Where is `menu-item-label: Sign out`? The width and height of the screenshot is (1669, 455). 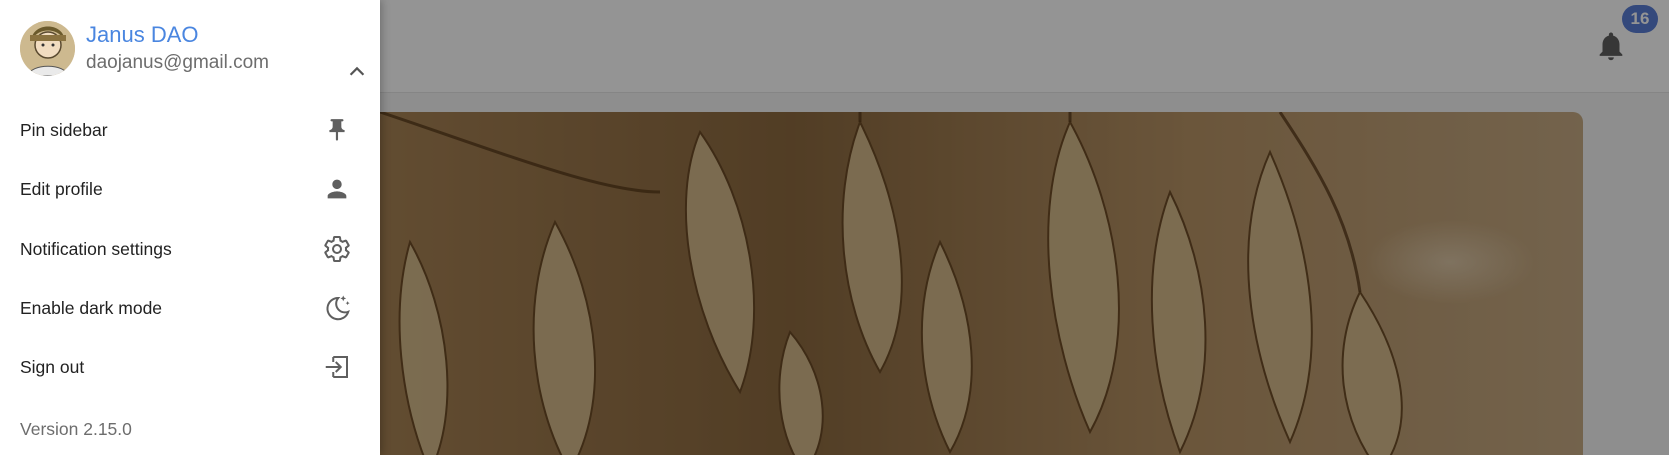
menu-item-label: Sign out is located at coordinates (52, 366).